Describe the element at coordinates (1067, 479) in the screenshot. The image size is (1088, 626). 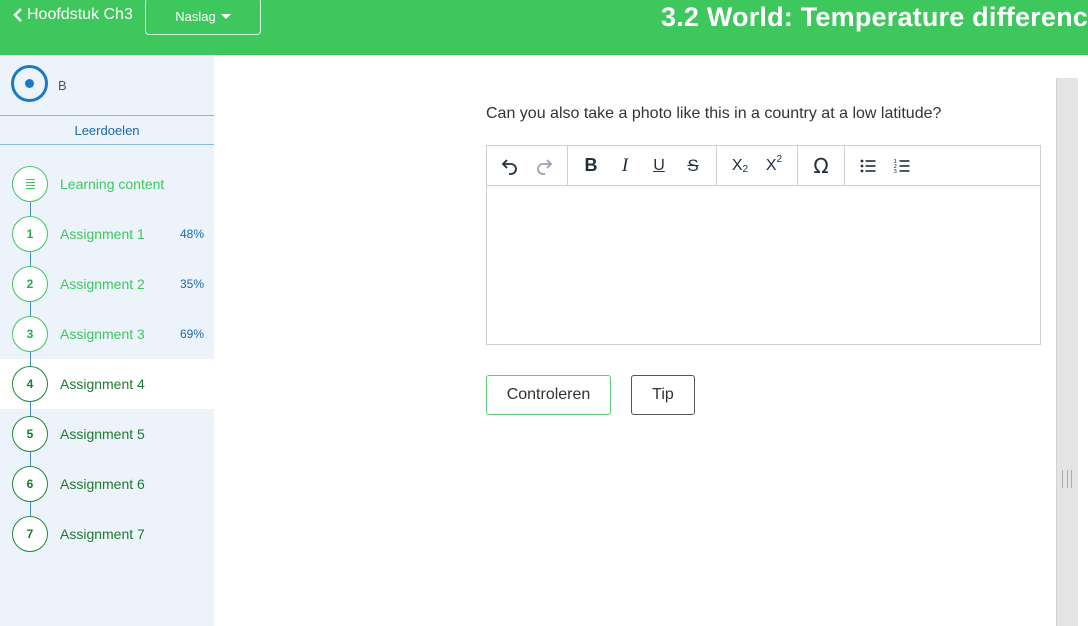
I see `resize-grip-icon` at that location.